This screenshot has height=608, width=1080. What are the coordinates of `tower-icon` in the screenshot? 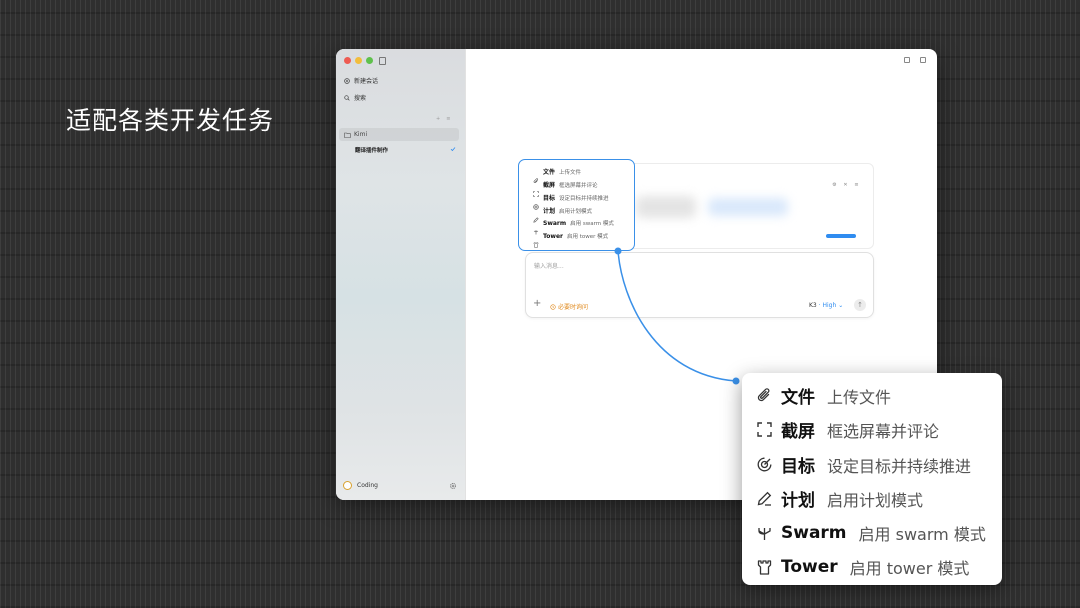 It's located at (764, 567).